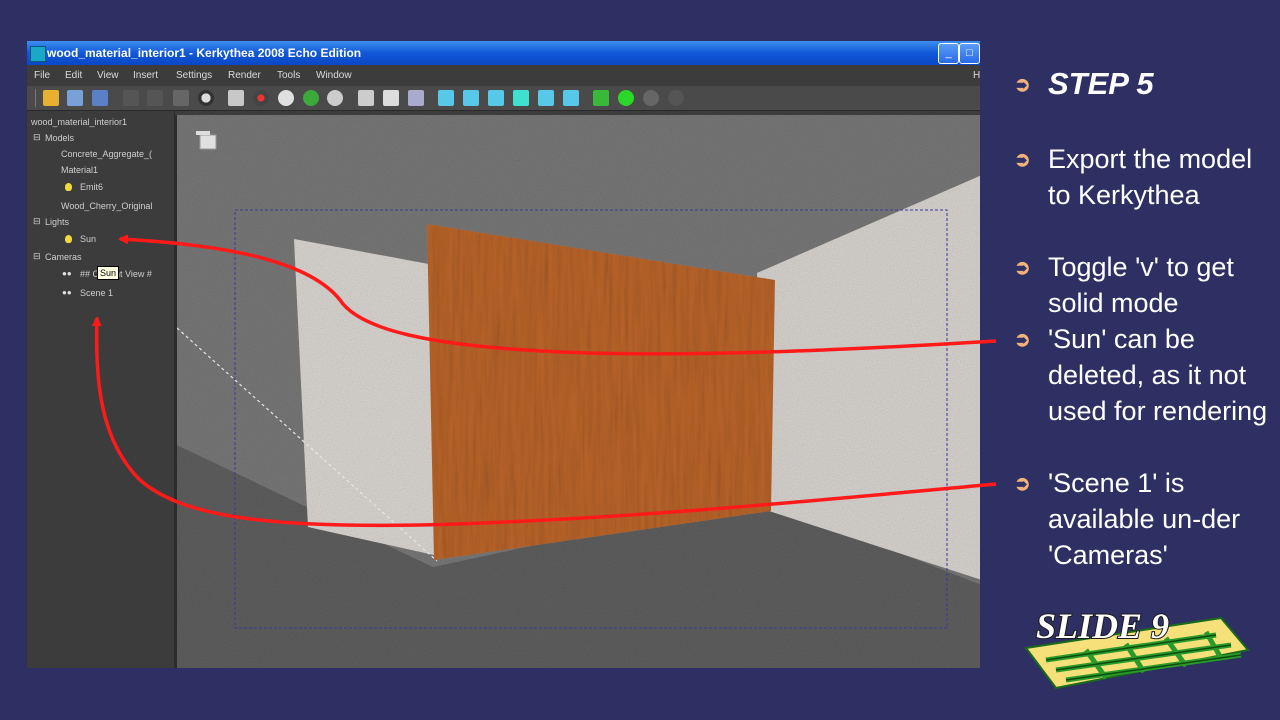  I want to click on tree-cameras-label: Cameras, so click(63, 257).